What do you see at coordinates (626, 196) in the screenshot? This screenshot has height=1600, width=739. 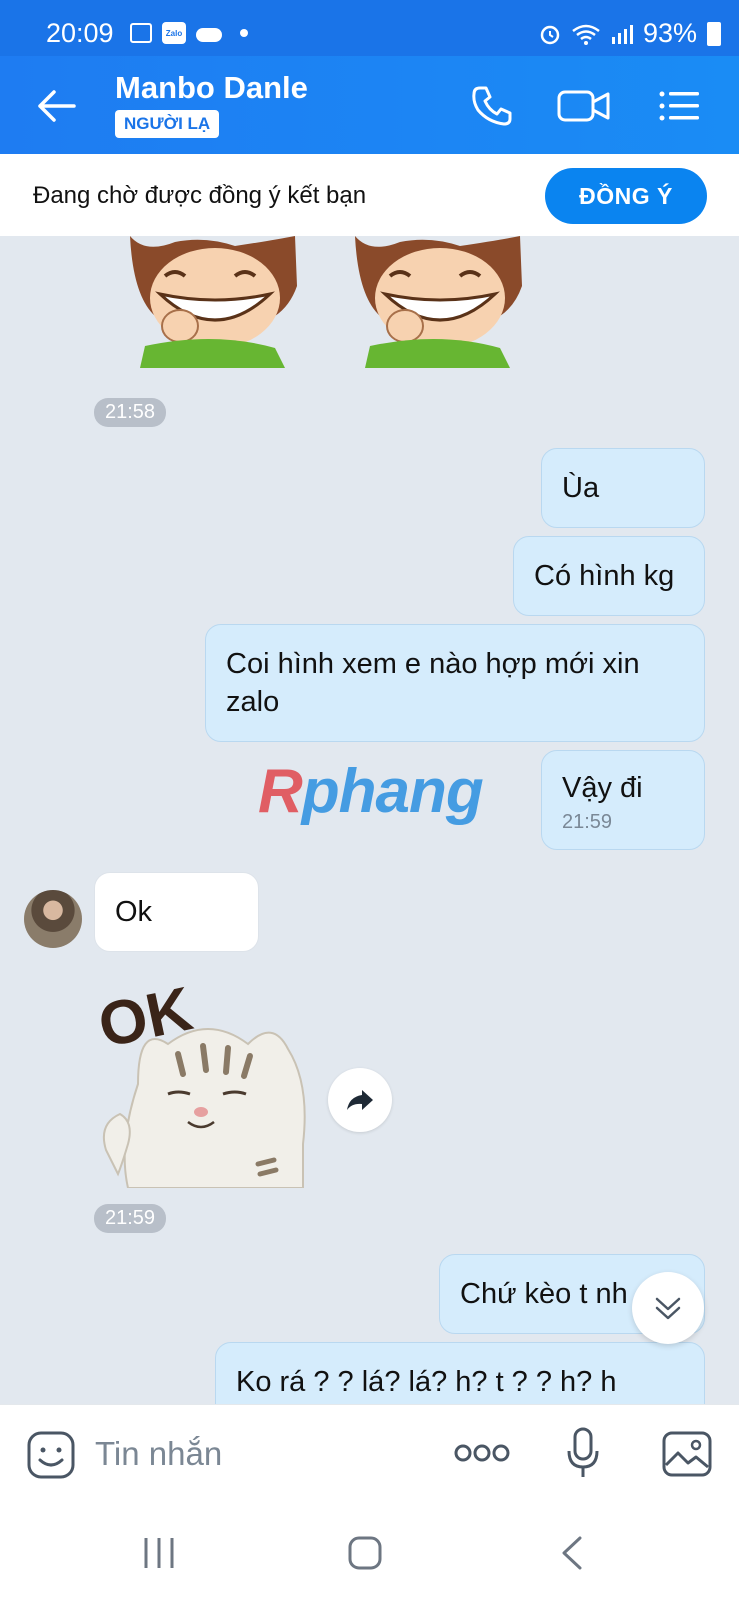 I see `accept-button: ĐỒNG Ý` at bounding box center [626, 196].